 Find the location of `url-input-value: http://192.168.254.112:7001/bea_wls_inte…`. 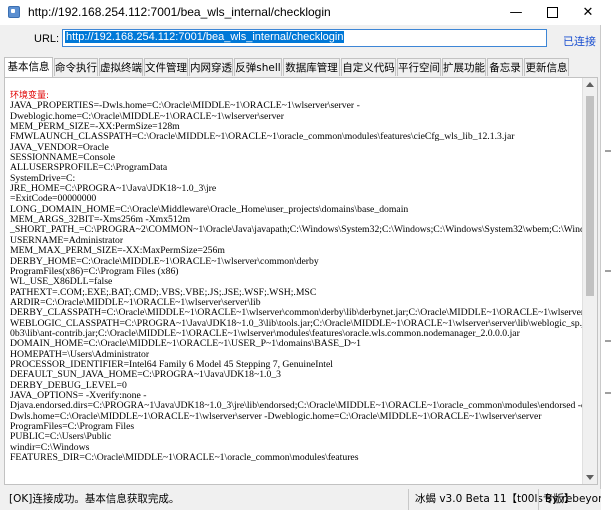

url-input-value: http://192.168.254.112:7001/bea_wls_inte… is located at coordinates (205, 37).